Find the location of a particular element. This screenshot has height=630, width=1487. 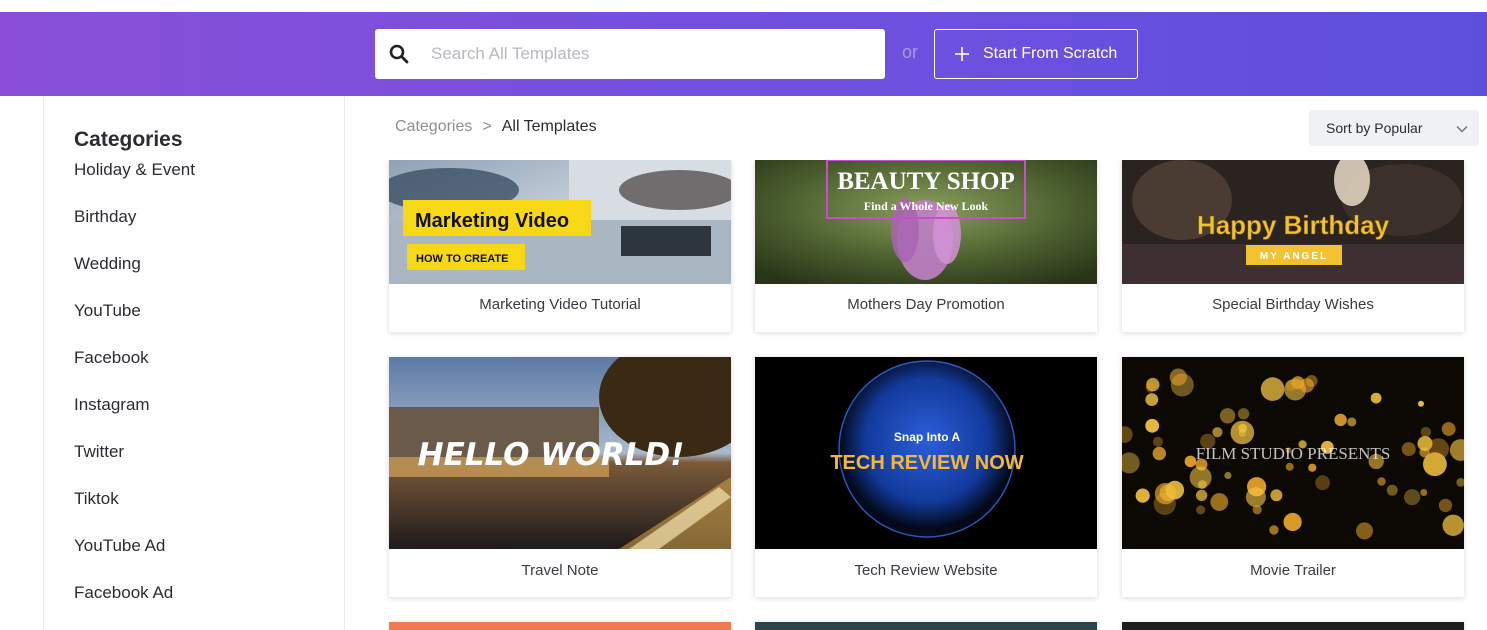

category-item-holiday-event: Holiday & Event is located at coordinates (134, 170).